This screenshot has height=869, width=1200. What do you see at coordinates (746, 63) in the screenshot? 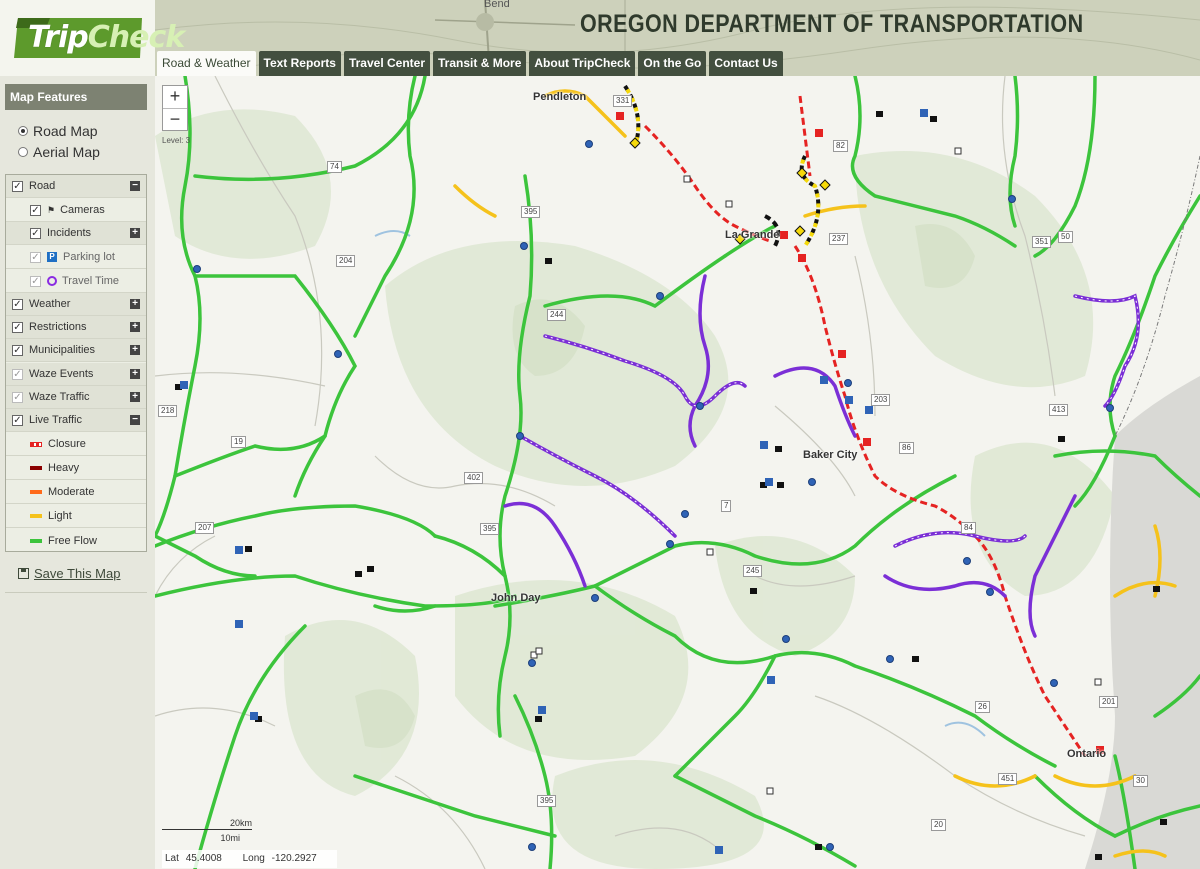
I see `tab-contact-us: Contact Us` at bounding box center [746, 63].